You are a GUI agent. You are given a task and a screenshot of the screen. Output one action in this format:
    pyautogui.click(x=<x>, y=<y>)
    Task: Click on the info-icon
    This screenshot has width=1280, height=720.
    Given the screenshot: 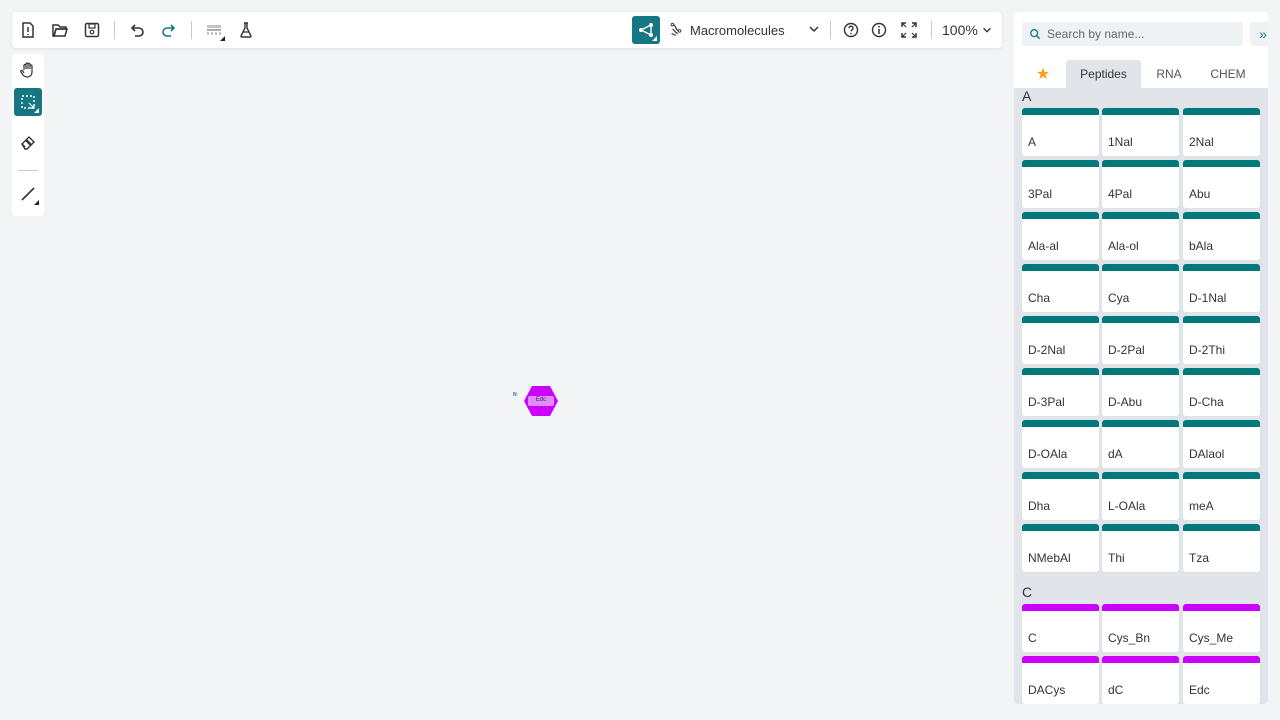 What is the action you would take?
    pyautogui.click(x=879, y=30)
    